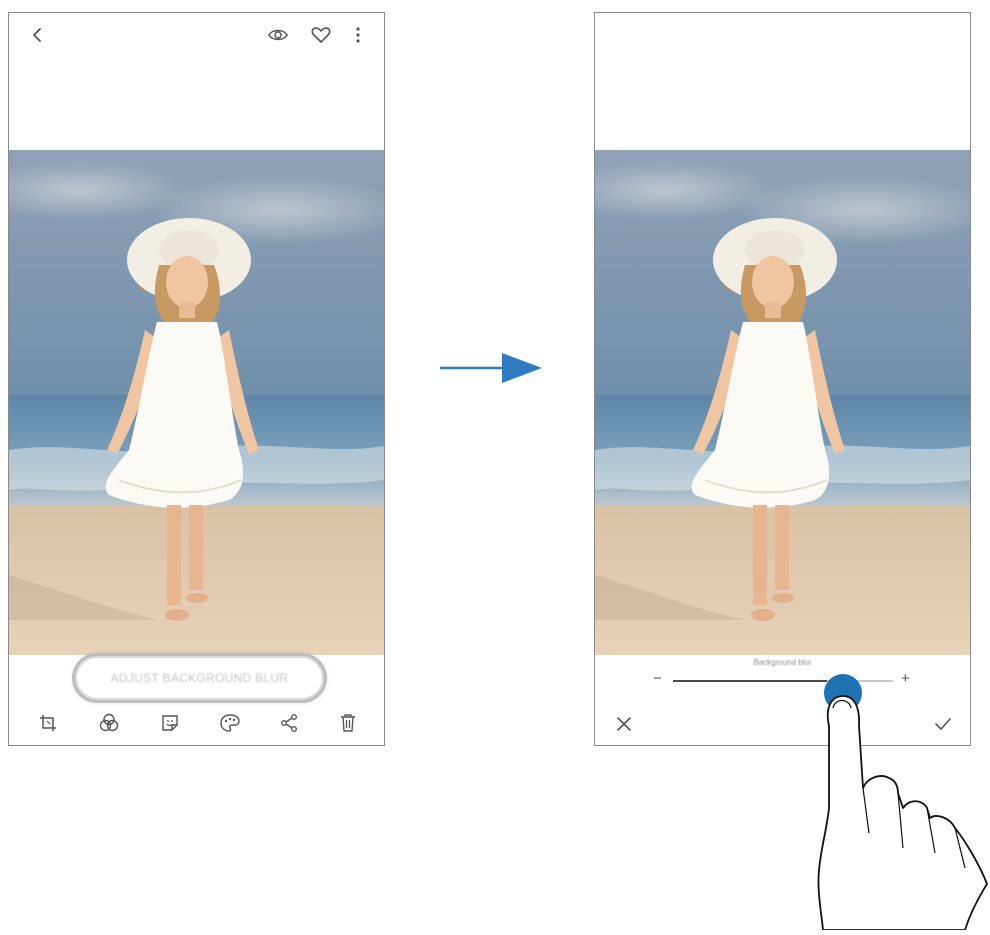 The height and width of the screenshot is (935, 990). What do you see at coordinates (321, 35) in the screenshot?
I see `favorite-icon` at bounding box center [321, 35].